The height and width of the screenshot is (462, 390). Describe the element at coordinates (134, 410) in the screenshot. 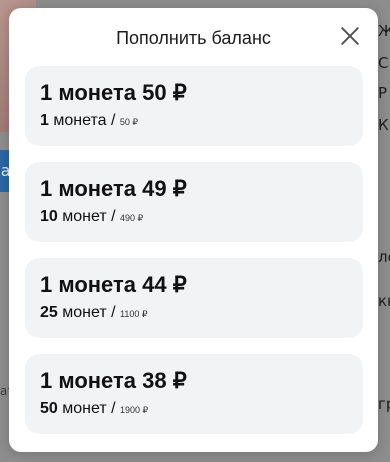

I see `package-total: 1900 ₽` at that location.